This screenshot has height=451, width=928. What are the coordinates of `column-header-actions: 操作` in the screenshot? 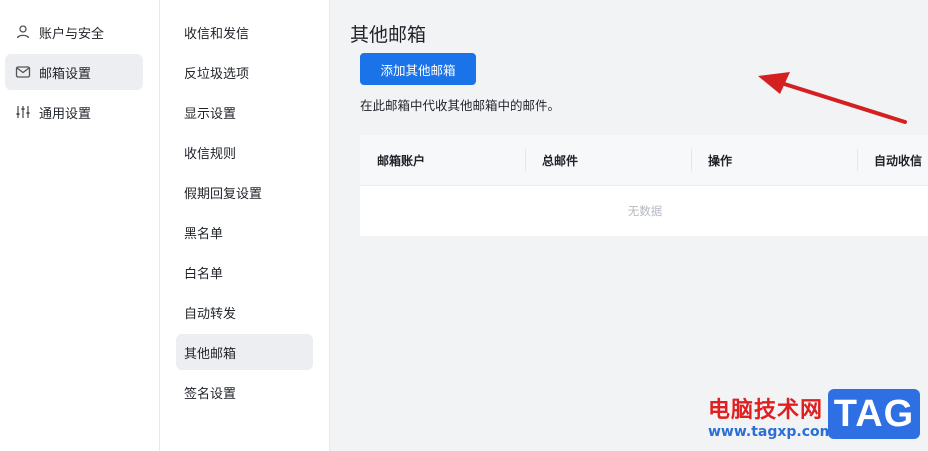 It's located at (720, 161).